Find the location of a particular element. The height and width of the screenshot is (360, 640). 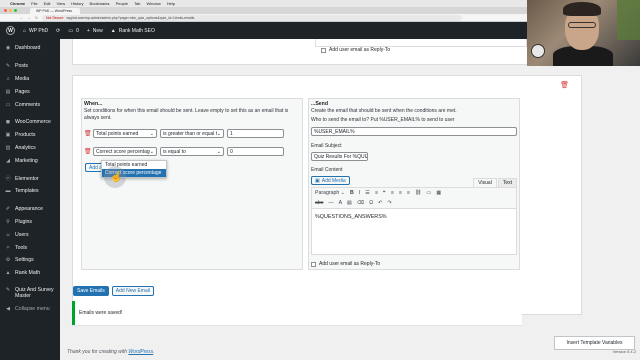

menu-view: View is located at coordinates (60, 3).